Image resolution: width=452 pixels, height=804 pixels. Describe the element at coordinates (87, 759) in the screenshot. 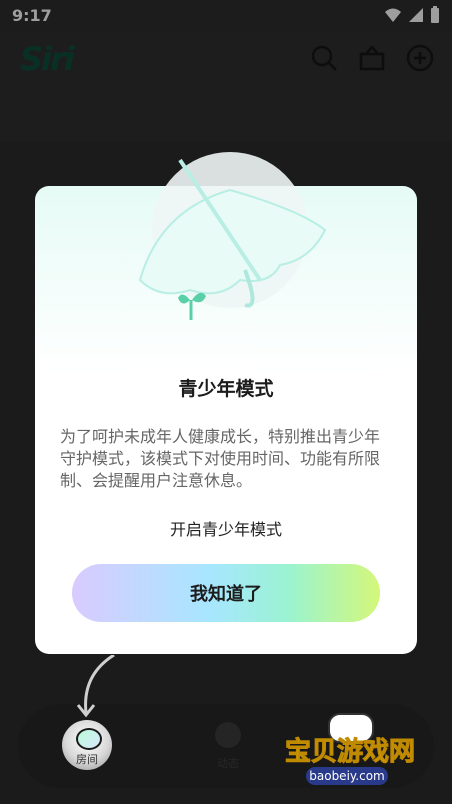

I see `nav-room-label: 房间` at that location.